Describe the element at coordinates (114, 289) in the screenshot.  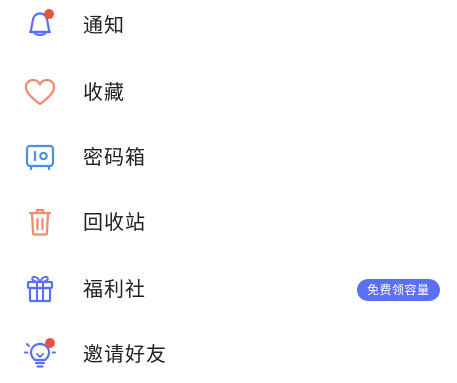
I see `menu-item-label: 福利社` at that location.